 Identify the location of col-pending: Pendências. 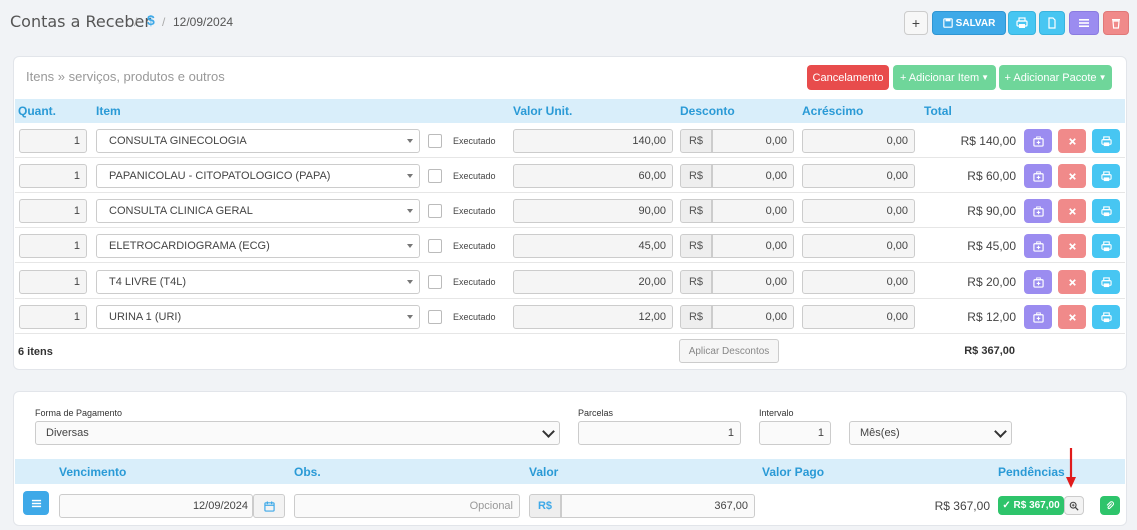
(1031, 472).